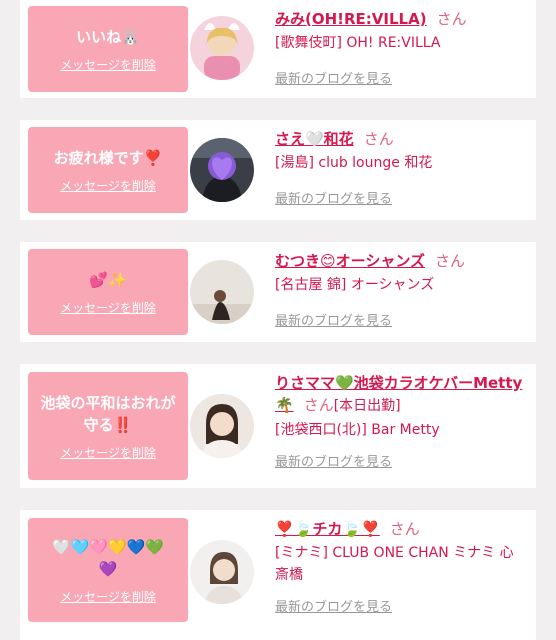 The width and height of the screenshot is (556, 640). Describe the element at coordinates (108, 170) in the screenshot. I see `message-box: お疲れ様です❣️ メッセージを削除` at that location.